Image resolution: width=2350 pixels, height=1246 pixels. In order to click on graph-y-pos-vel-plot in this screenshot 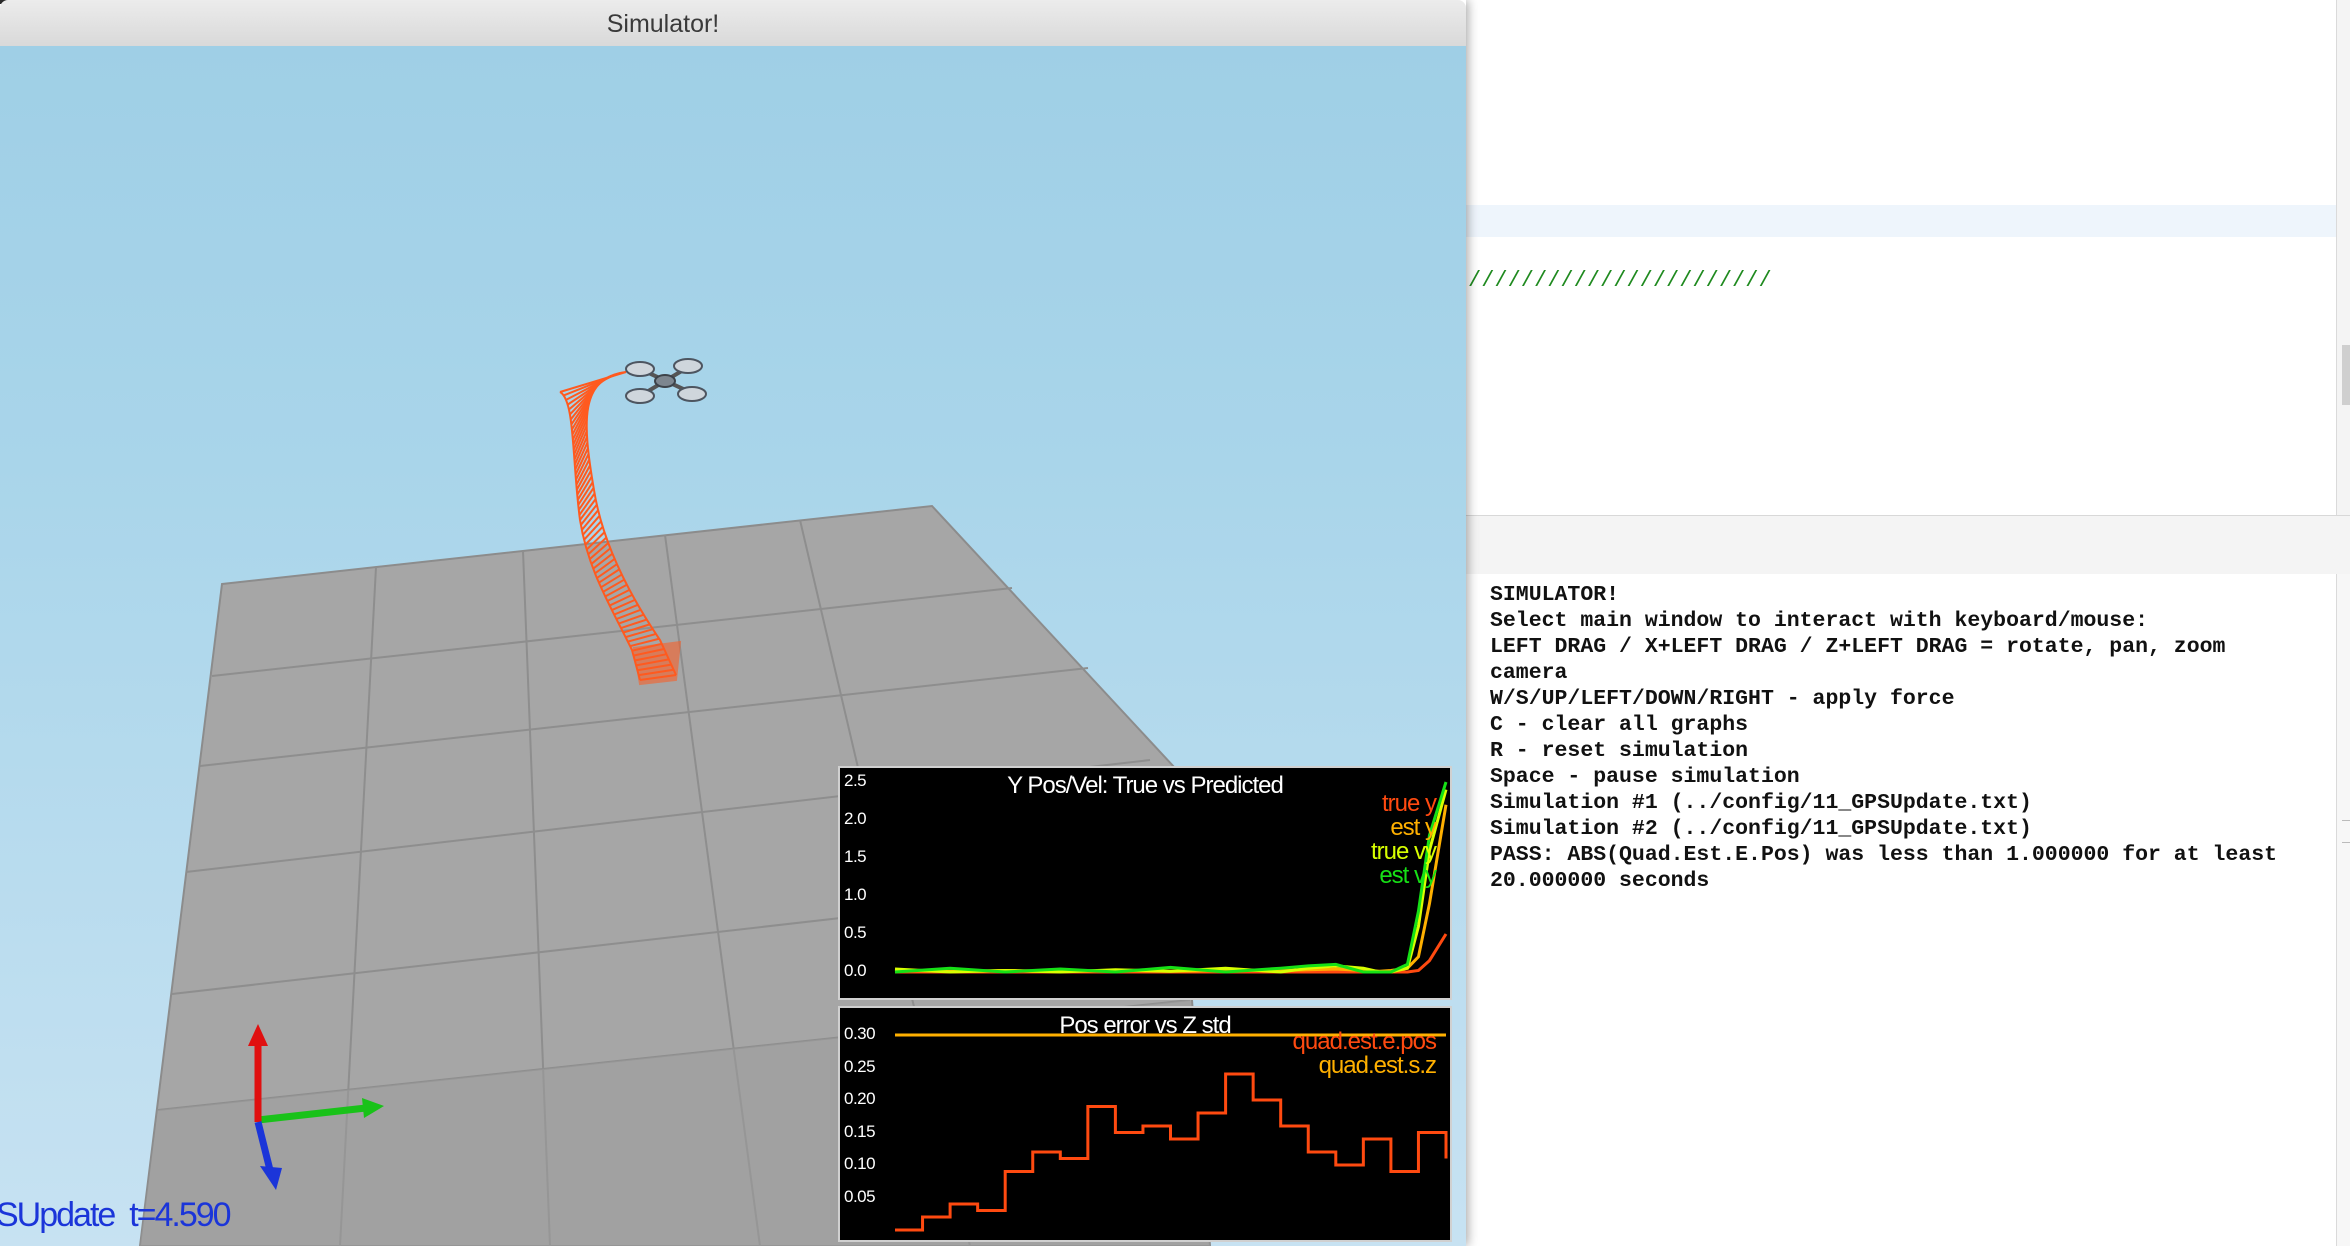, I will do `click(1171, 877)`.